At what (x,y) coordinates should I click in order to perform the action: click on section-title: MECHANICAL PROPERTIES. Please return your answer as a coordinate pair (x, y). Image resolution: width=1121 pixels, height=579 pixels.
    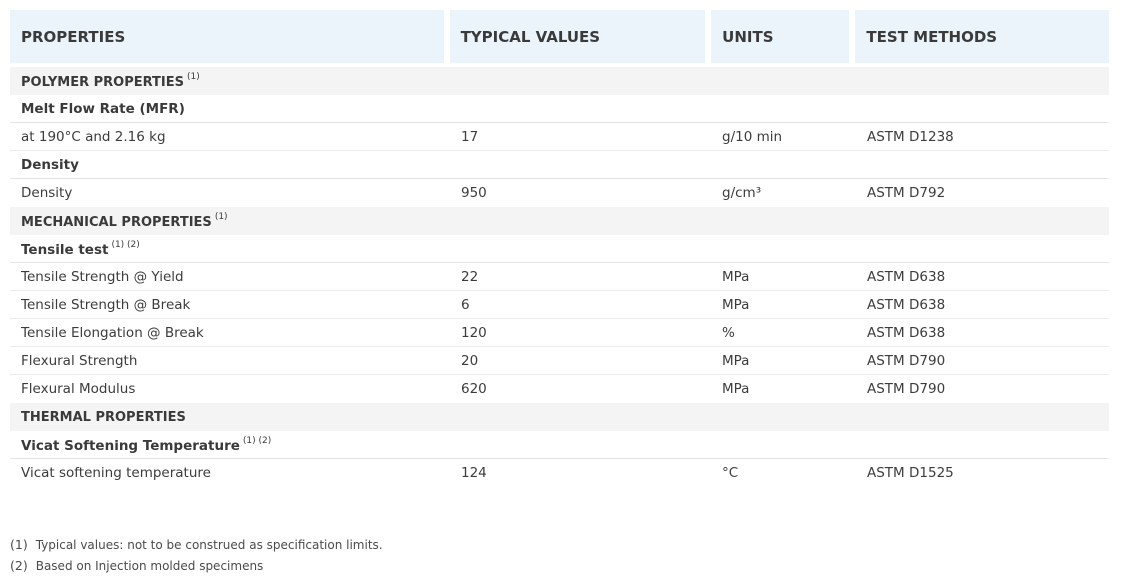
    Looking at the image, I should click on (116, 222).